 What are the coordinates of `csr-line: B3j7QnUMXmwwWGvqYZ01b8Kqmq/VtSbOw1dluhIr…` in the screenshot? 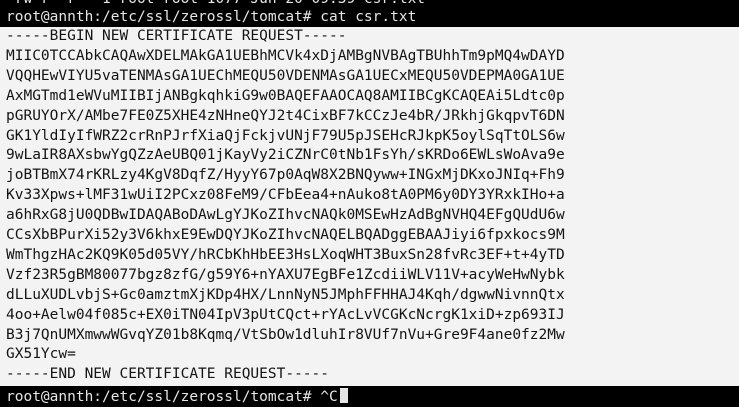 It's located at (285, 334).